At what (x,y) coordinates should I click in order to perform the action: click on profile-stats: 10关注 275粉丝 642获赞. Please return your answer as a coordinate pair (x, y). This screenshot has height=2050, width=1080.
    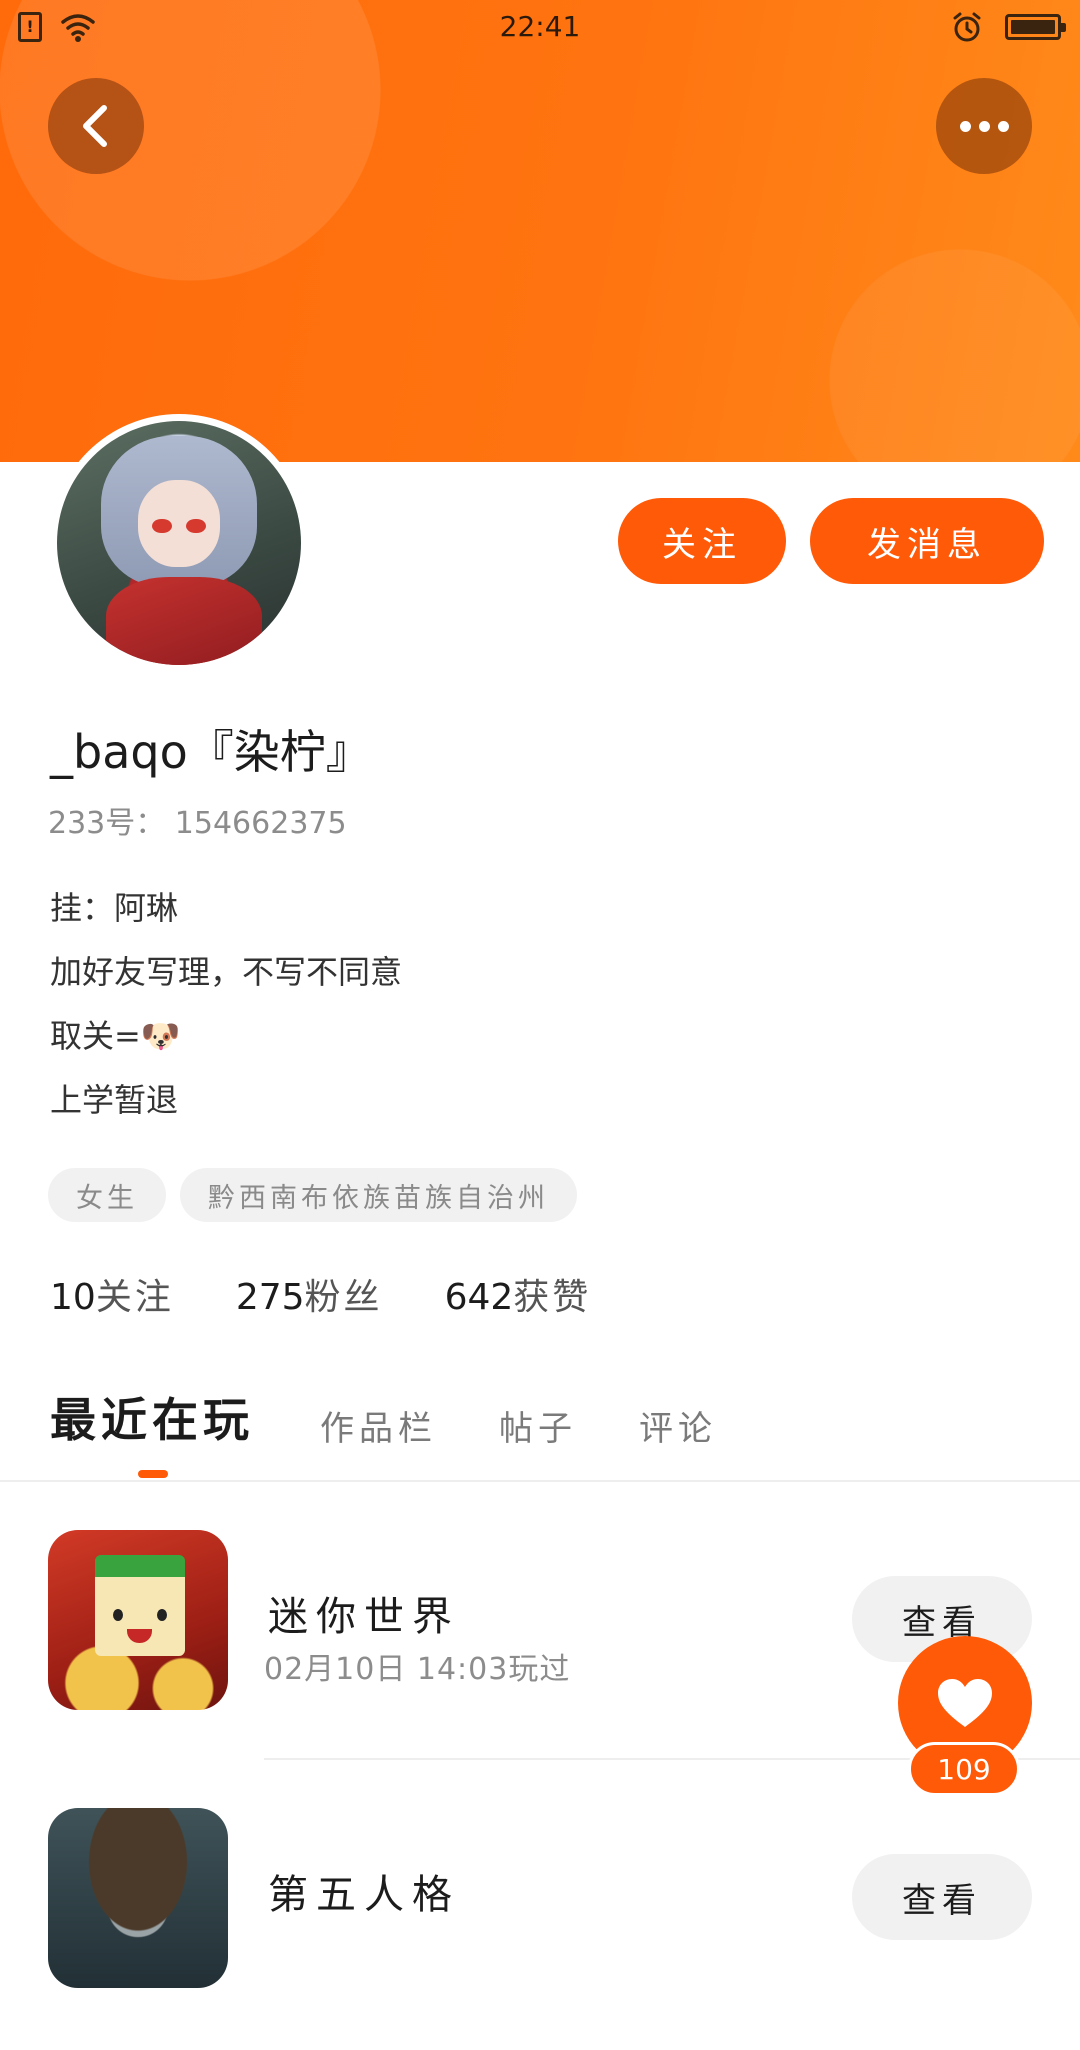
    Looking at the image, I should click on (320, 1294).